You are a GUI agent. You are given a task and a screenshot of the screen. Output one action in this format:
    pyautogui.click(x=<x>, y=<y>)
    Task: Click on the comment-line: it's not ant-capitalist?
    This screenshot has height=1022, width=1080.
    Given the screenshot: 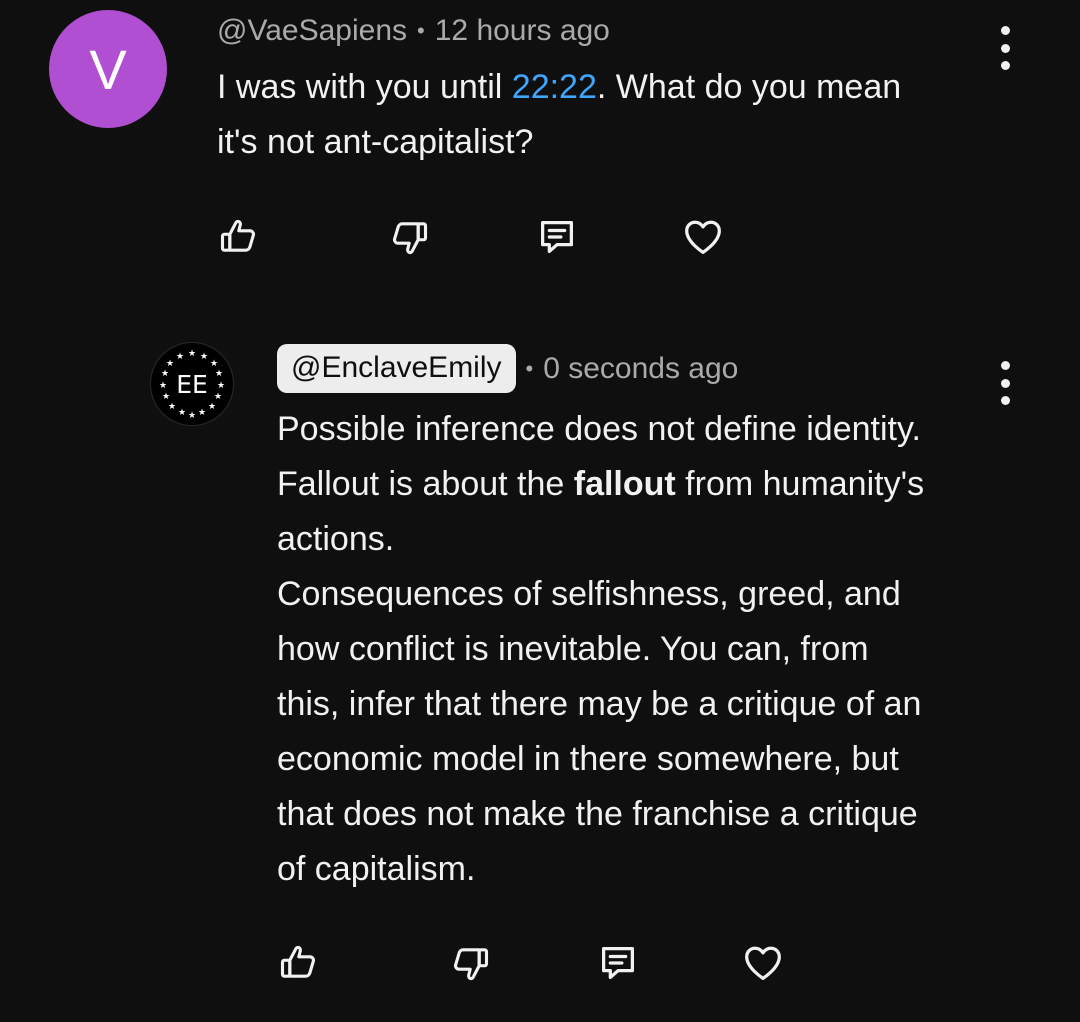 What is the action you would take?
    pyautogui.click(x=375, y=142)
    